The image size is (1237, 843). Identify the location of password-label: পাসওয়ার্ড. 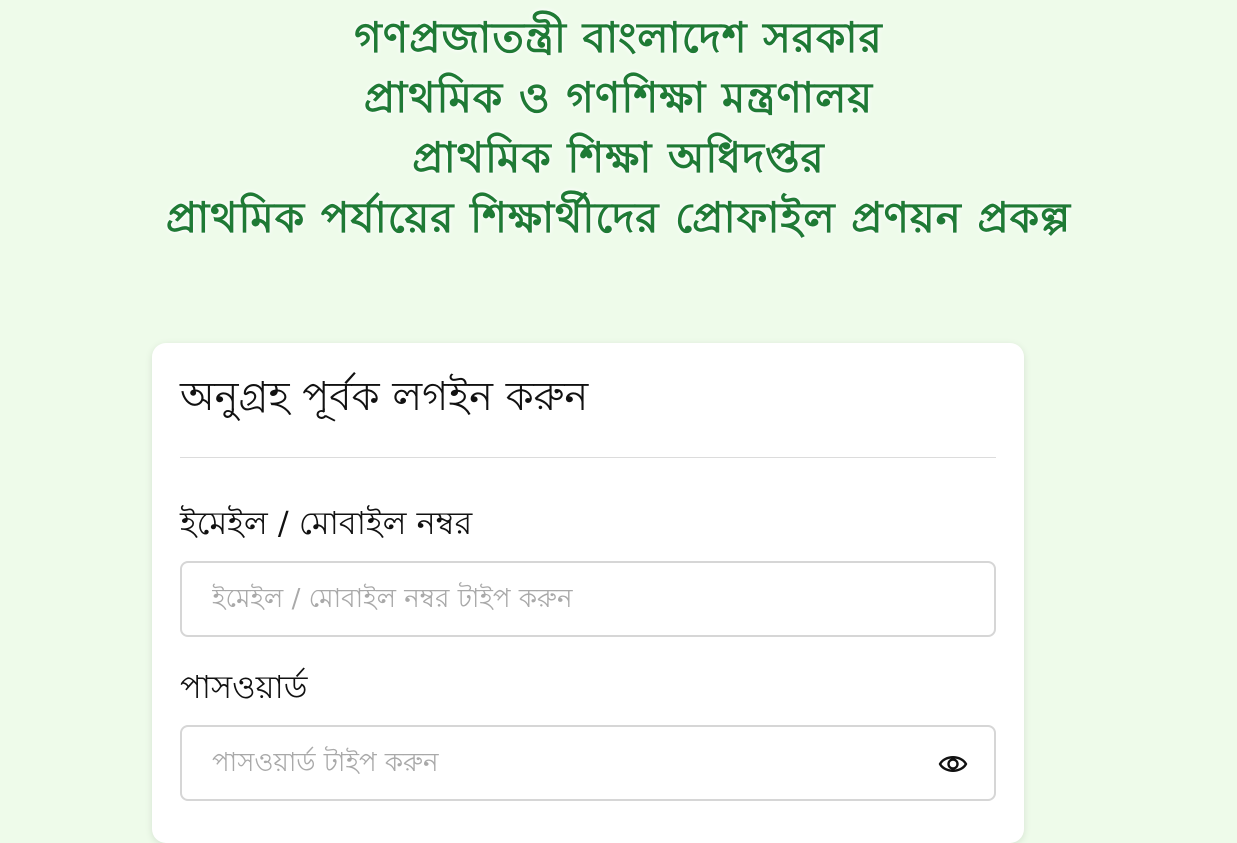
(244, 687).